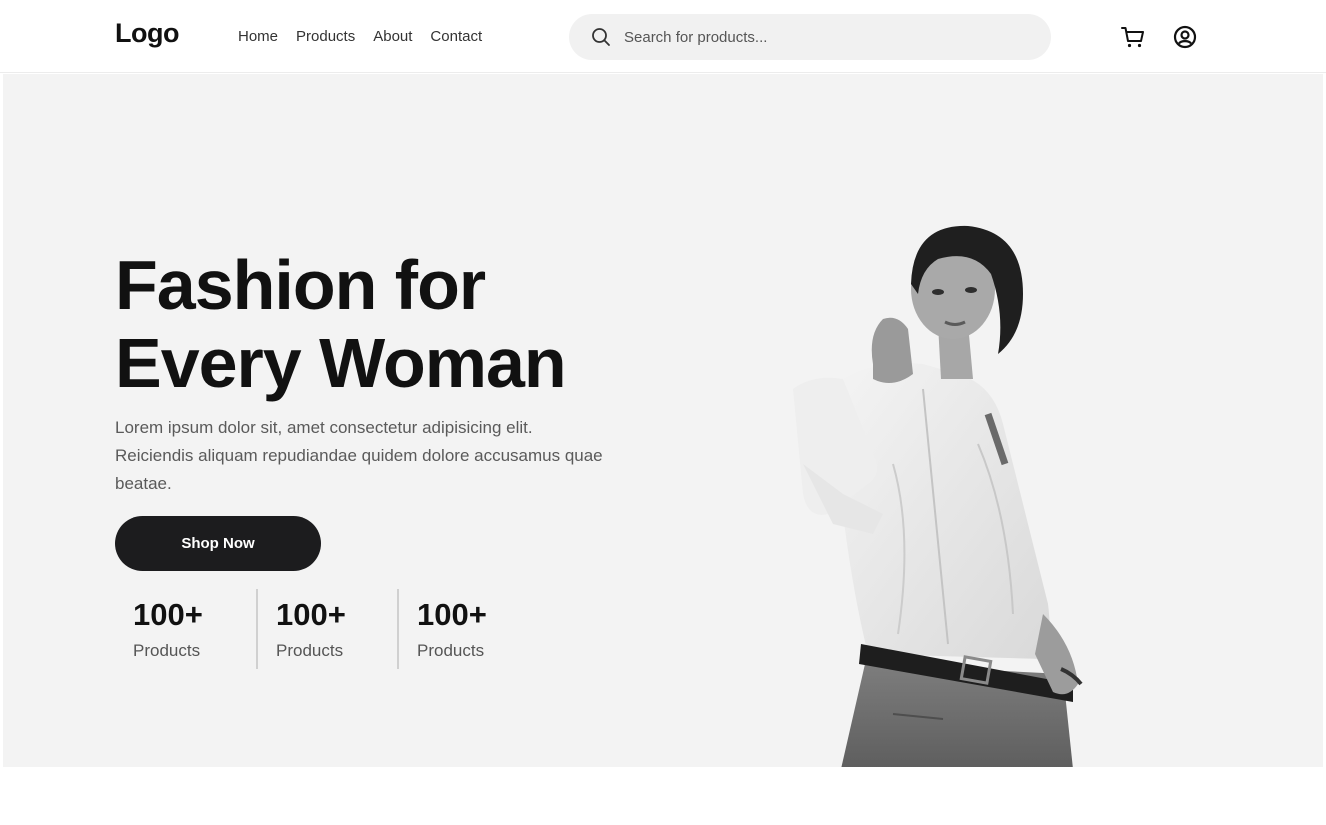 The image size is (1326, 825). I want to click on nav-link-home: Home, so click(258, 36).